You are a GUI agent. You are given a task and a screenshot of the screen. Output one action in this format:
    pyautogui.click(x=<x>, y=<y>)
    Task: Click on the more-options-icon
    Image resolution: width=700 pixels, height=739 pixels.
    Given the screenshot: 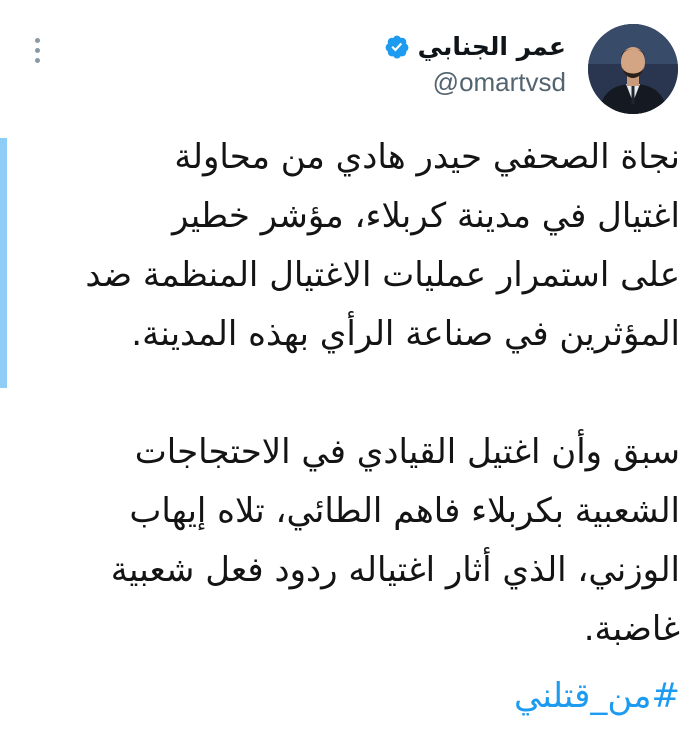 What is the action you would take?
    pyautogui.click(x=37, y=54)
    